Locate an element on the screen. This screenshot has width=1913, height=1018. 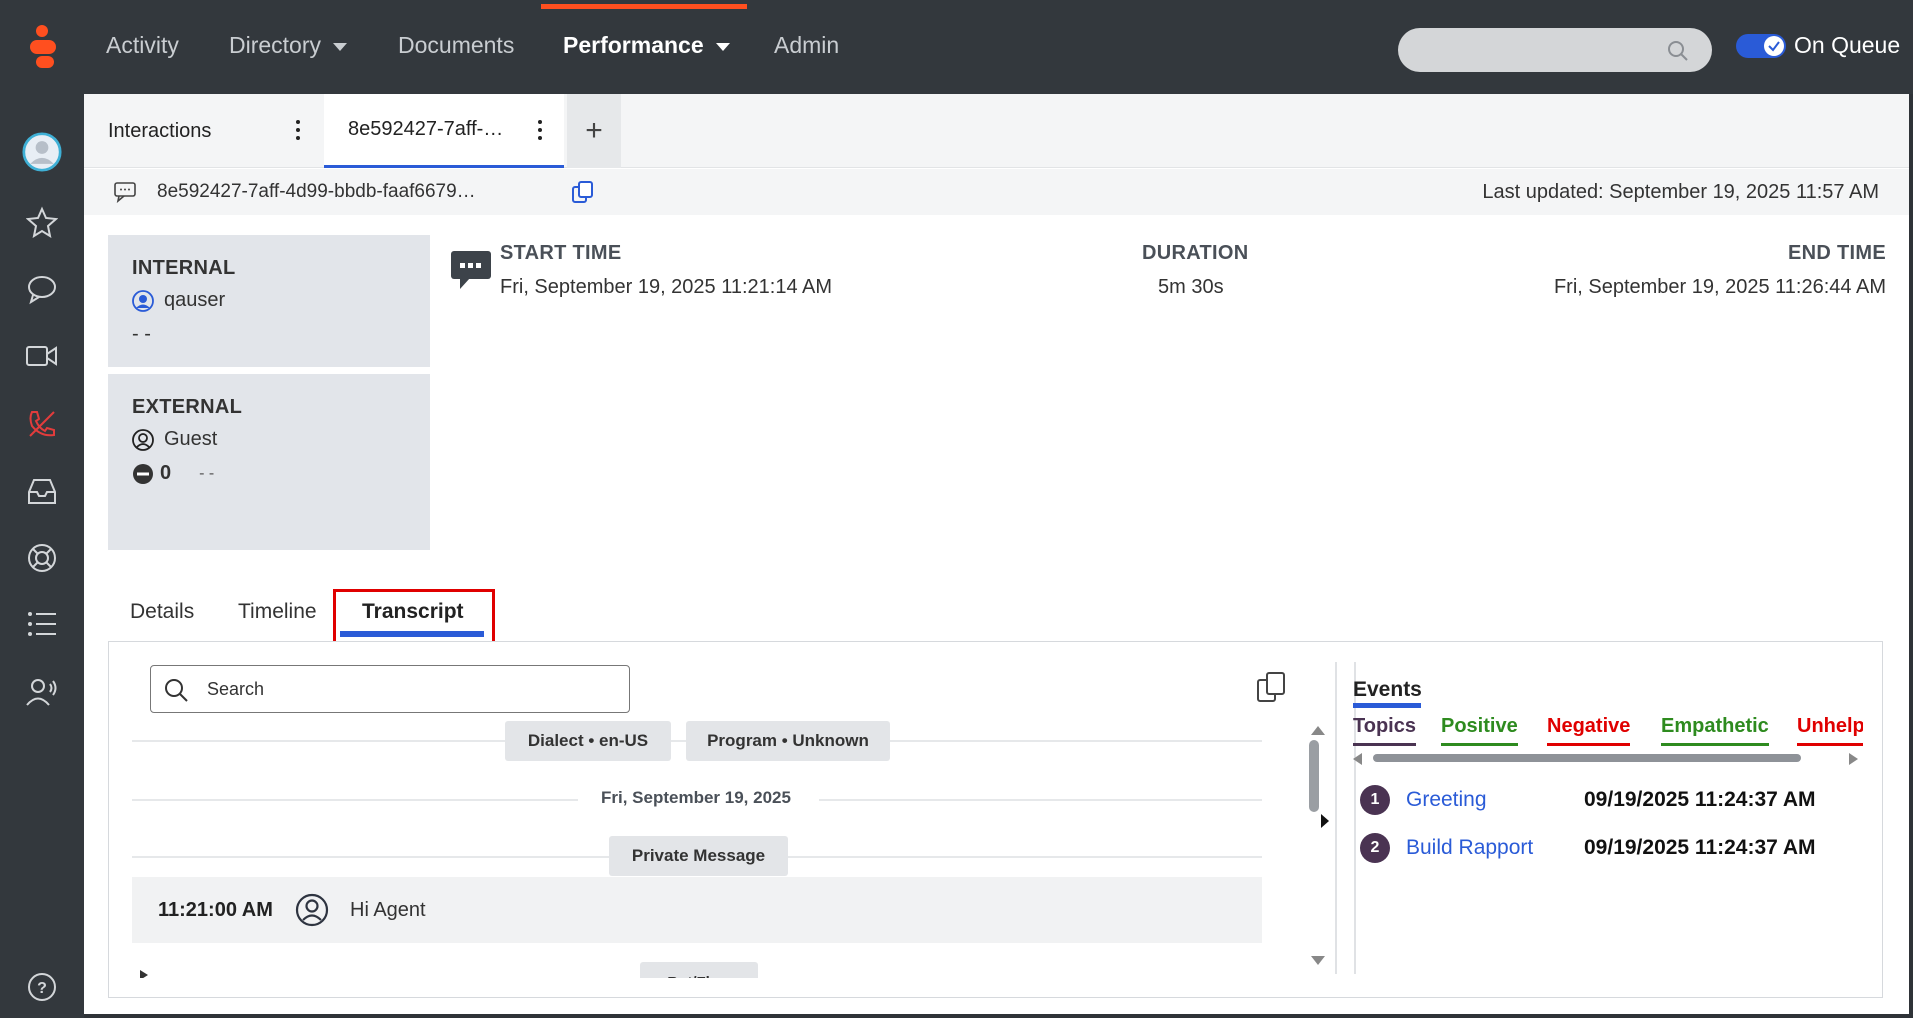
events-horizontal-scrollbar is located at coordinates (1605, 758).